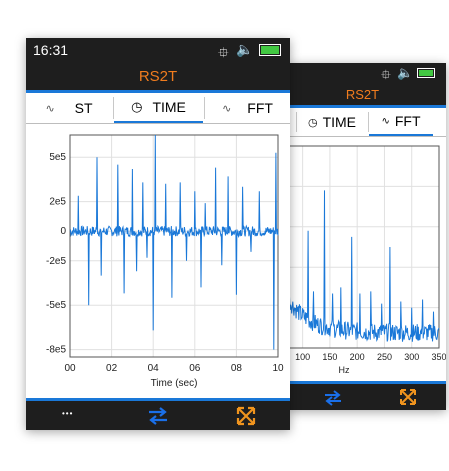 This screenshot has height=471, width=449. Describe the element at coordinates (237, 368) in the screenshot. I see `time-x-tick-label: 08` at that location.